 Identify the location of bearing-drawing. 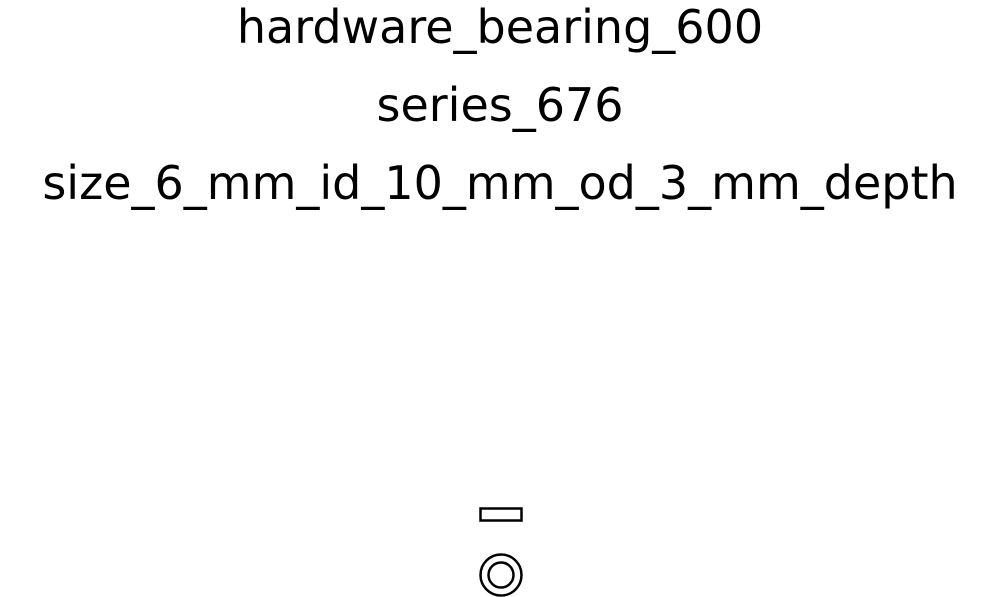
(501, 552).